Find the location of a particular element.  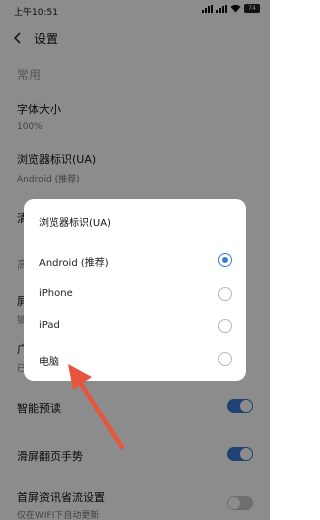

option-label: iPad is located at coordinates (49, 325).